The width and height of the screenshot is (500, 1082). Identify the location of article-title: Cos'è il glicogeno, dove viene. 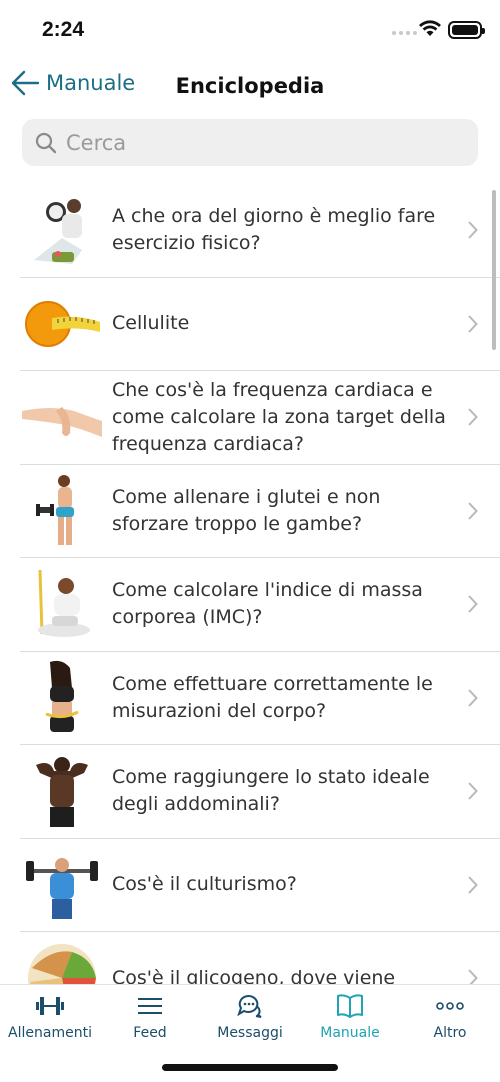
(254, 975).